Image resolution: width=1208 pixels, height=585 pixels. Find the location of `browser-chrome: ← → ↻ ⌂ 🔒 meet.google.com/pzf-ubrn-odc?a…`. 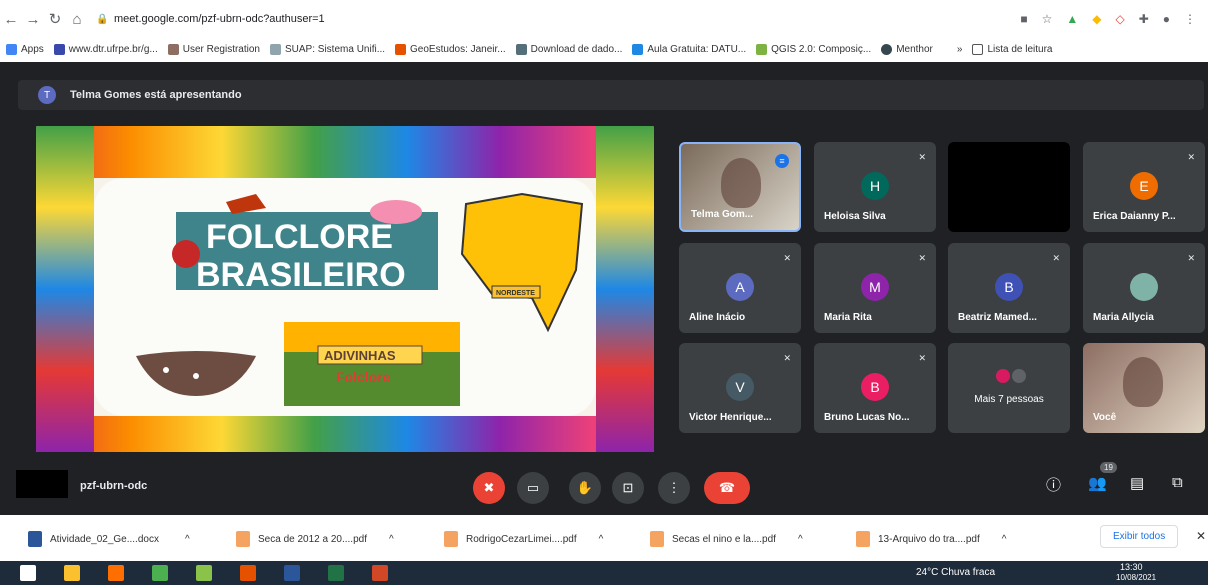

browser-chrome: ← → ↻ ⌂ 🔒 meet.google.com/pzf-ubrn-odc?a… is located at coordinates (604, 31).